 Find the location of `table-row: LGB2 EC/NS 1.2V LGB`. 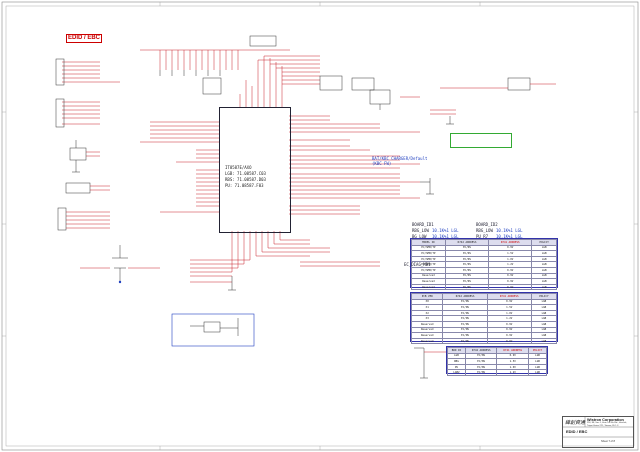

table-row: LGB2 EC/NS 1.2V LGB is located at coordinates (497, 372).